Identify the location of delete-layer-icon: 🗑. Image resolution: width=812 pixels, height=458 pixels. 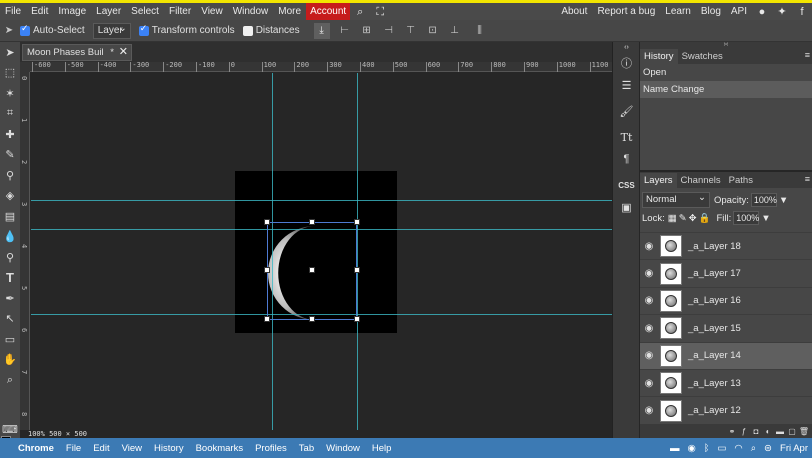
(804, 431).